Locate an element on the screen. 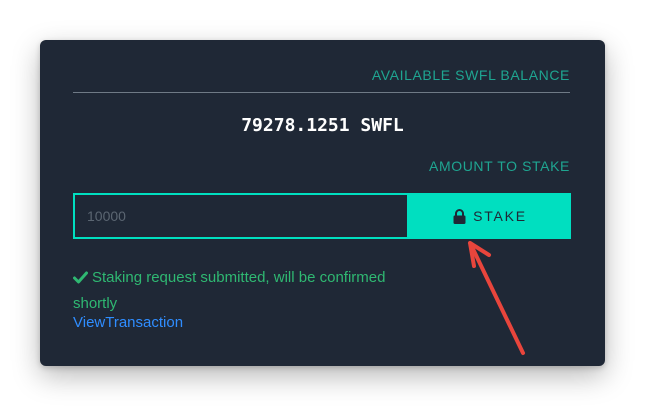 The height and width of the screenshot is (407, 645). stake-form: STAKE is located at coordinates (322, 216).